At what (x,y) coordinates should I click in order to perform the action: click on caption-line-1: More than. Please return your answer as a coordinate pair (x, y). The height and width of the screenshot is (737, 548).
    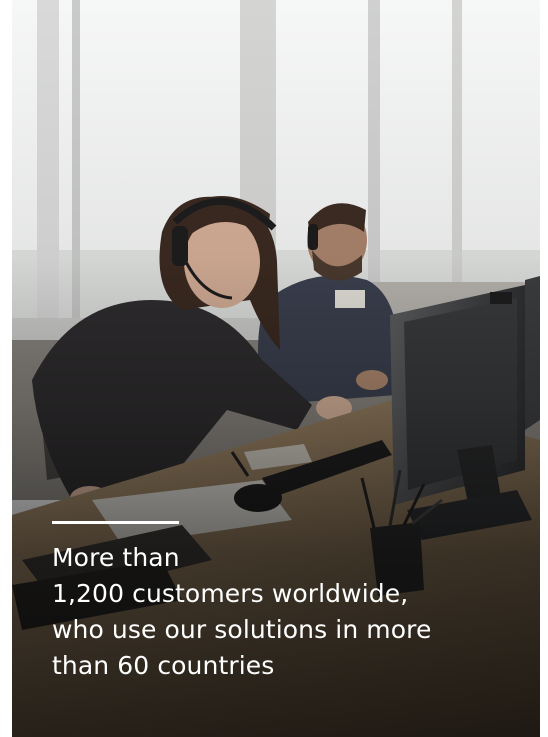
    Looking at the image, I should click on (116, 557).